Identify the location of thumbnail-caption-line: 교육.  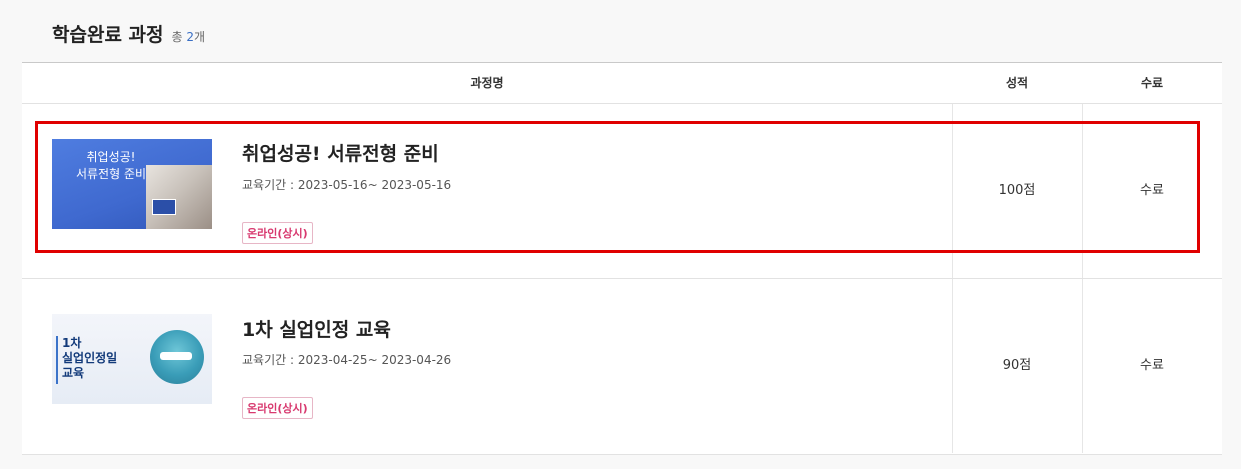
(73, 373).